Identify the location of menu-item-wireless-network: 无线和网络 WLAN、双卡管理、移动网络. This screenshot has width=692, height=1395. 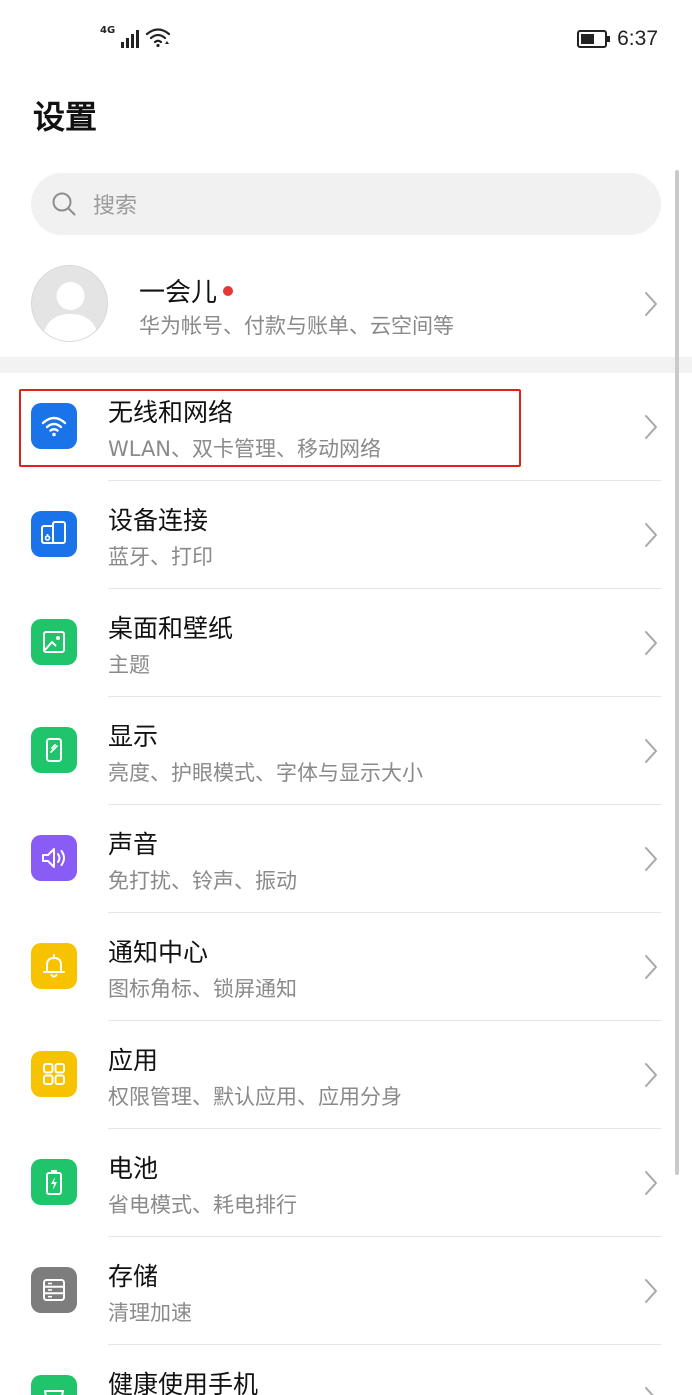
(346, 427).